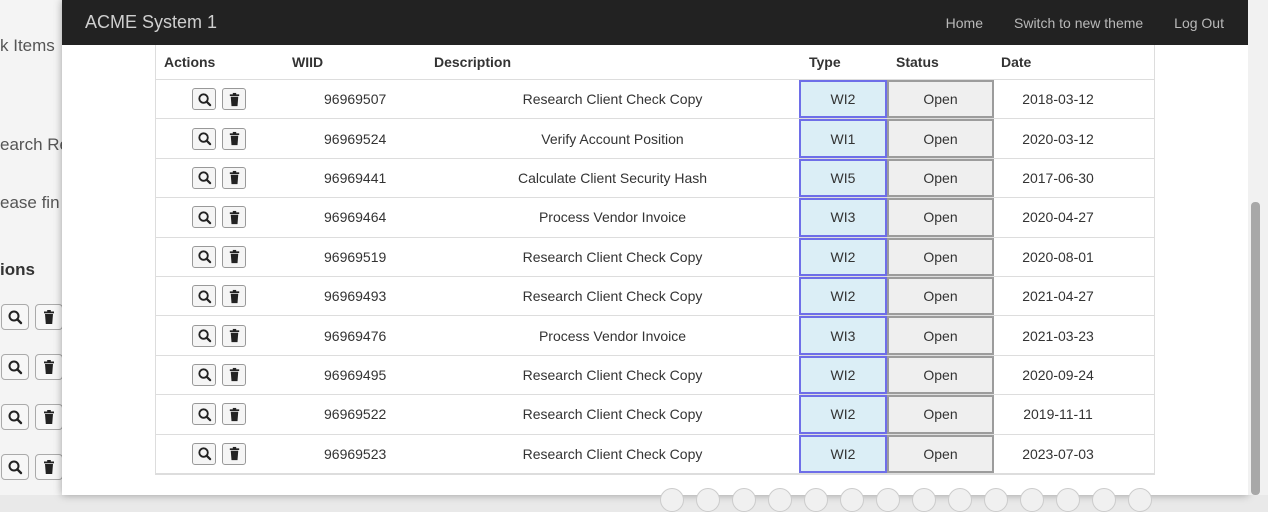  What do you see at coordinates (355, 454) in the screenshot?
I see `cell-wiid: 96969523` at bounding box center [355, 454].